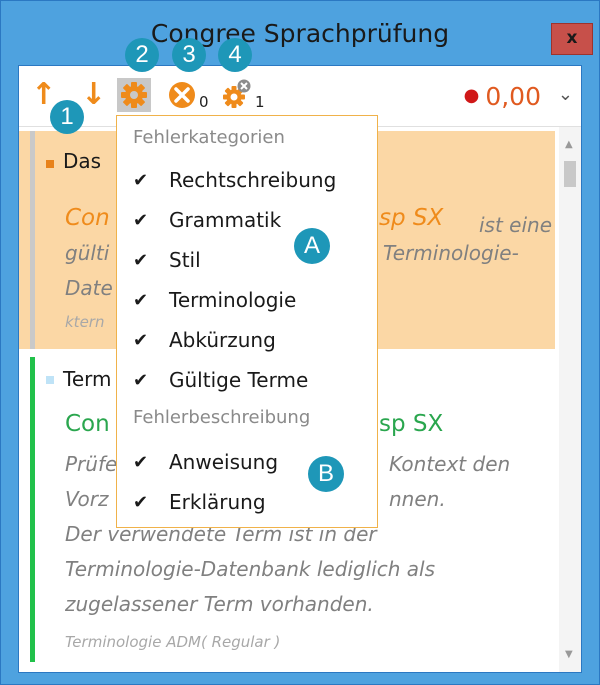  What do you see at coordinates (253, 180) in the screenshot?
I see `menu-item-label: Rechtschreibung` at bounding box center [253, 180].